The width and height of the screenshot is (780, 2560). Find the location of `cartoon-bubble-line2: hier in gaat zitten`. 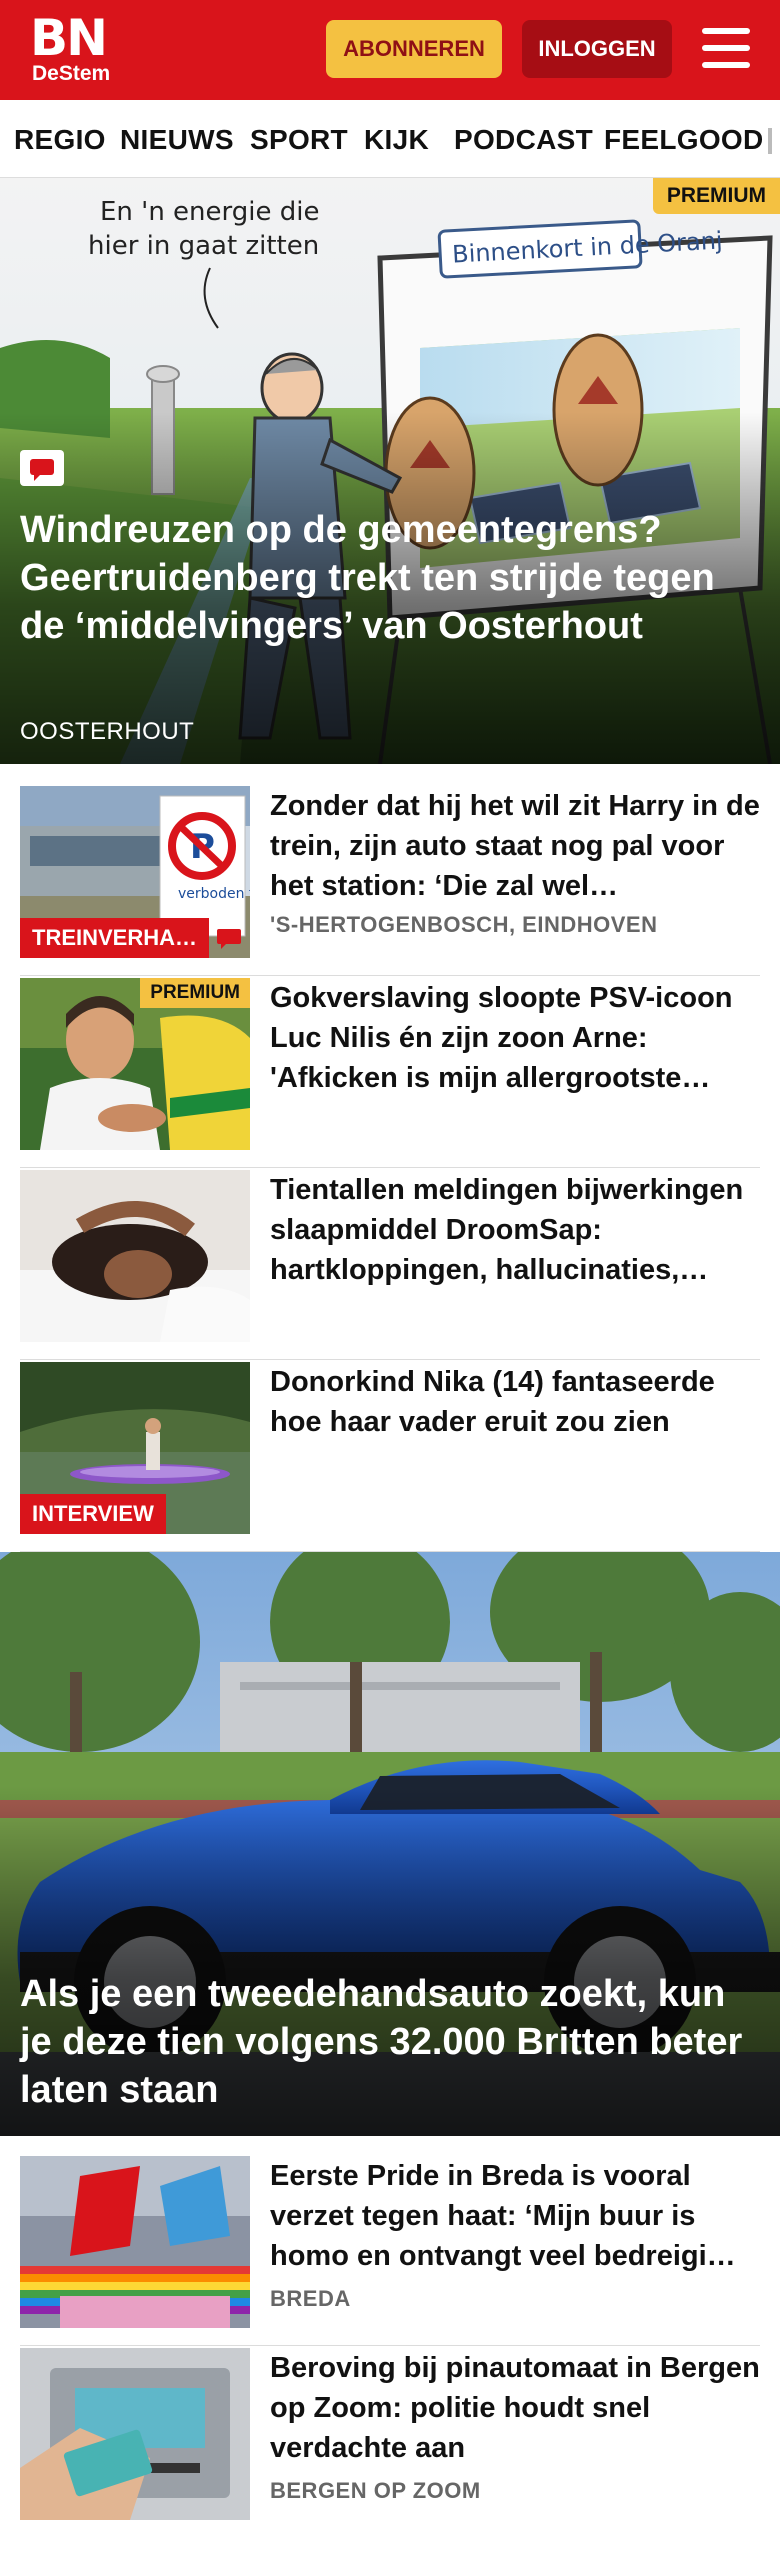

cartoon-bubble-line2: hier in gaat zitten is located at coordinates (203, 246).